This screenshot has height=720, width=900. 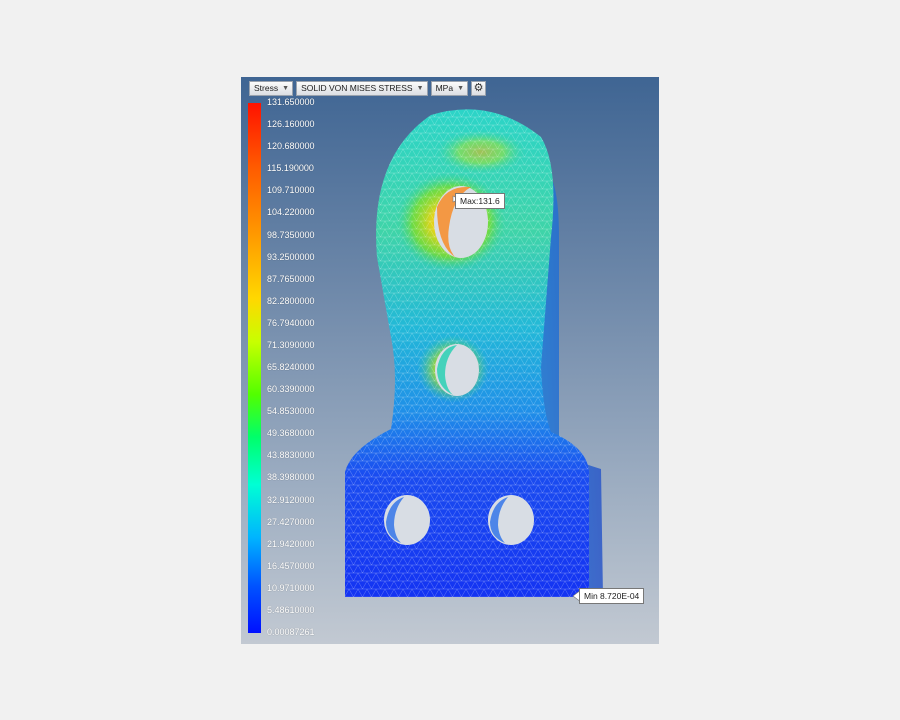 What do you see at coordinates (612, 596) in the screenshot?
I see `min-callout: Min 8.720E-04` at bounding box center [612, 596].